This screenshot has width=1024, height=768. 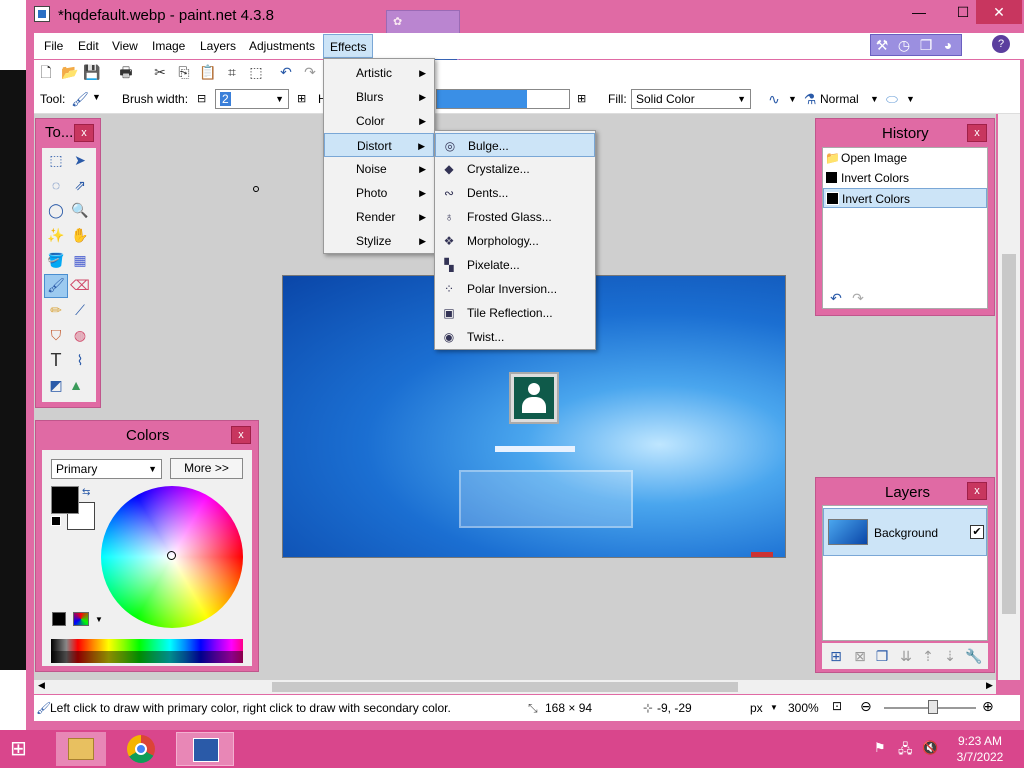 I want to click on deselect-icon: ⬚, so click(x=256, y=72).